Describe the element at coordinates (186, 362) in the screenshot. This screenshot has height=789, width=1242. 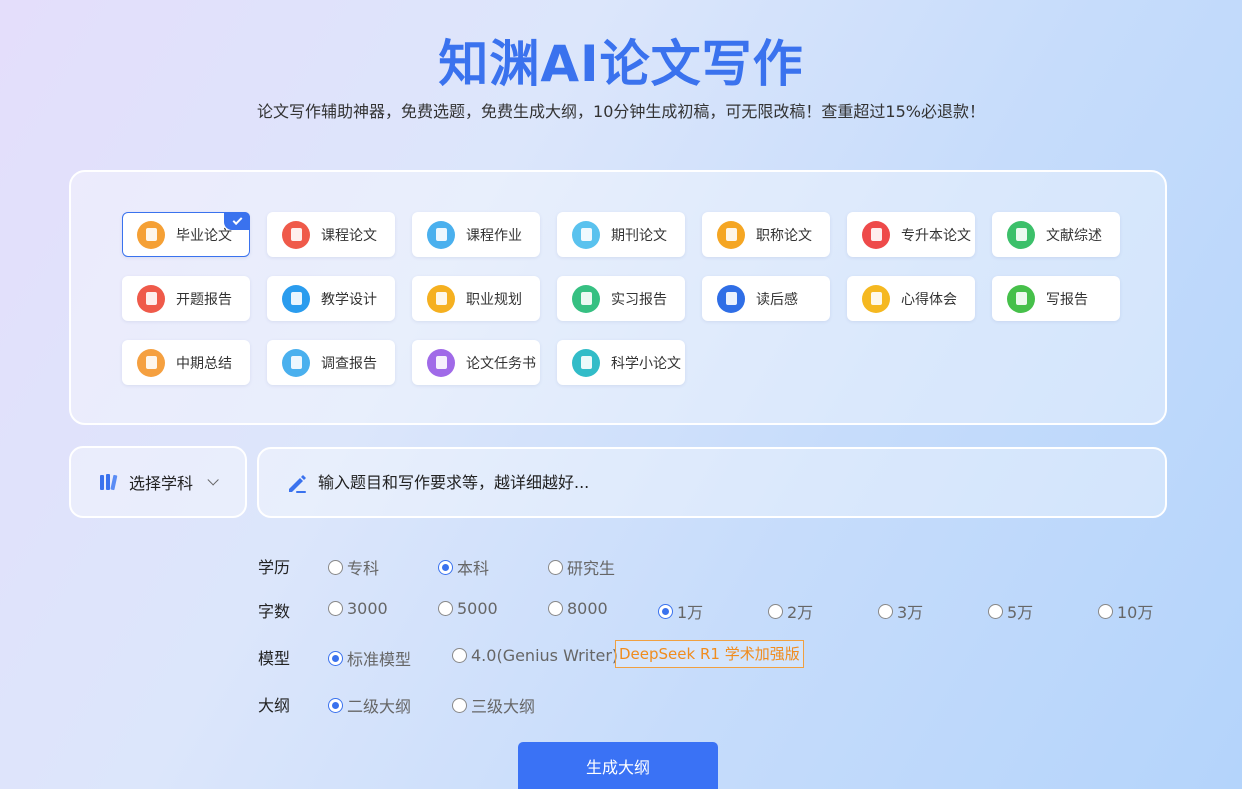
I see `paper-type-card: 中期总结` at that location.